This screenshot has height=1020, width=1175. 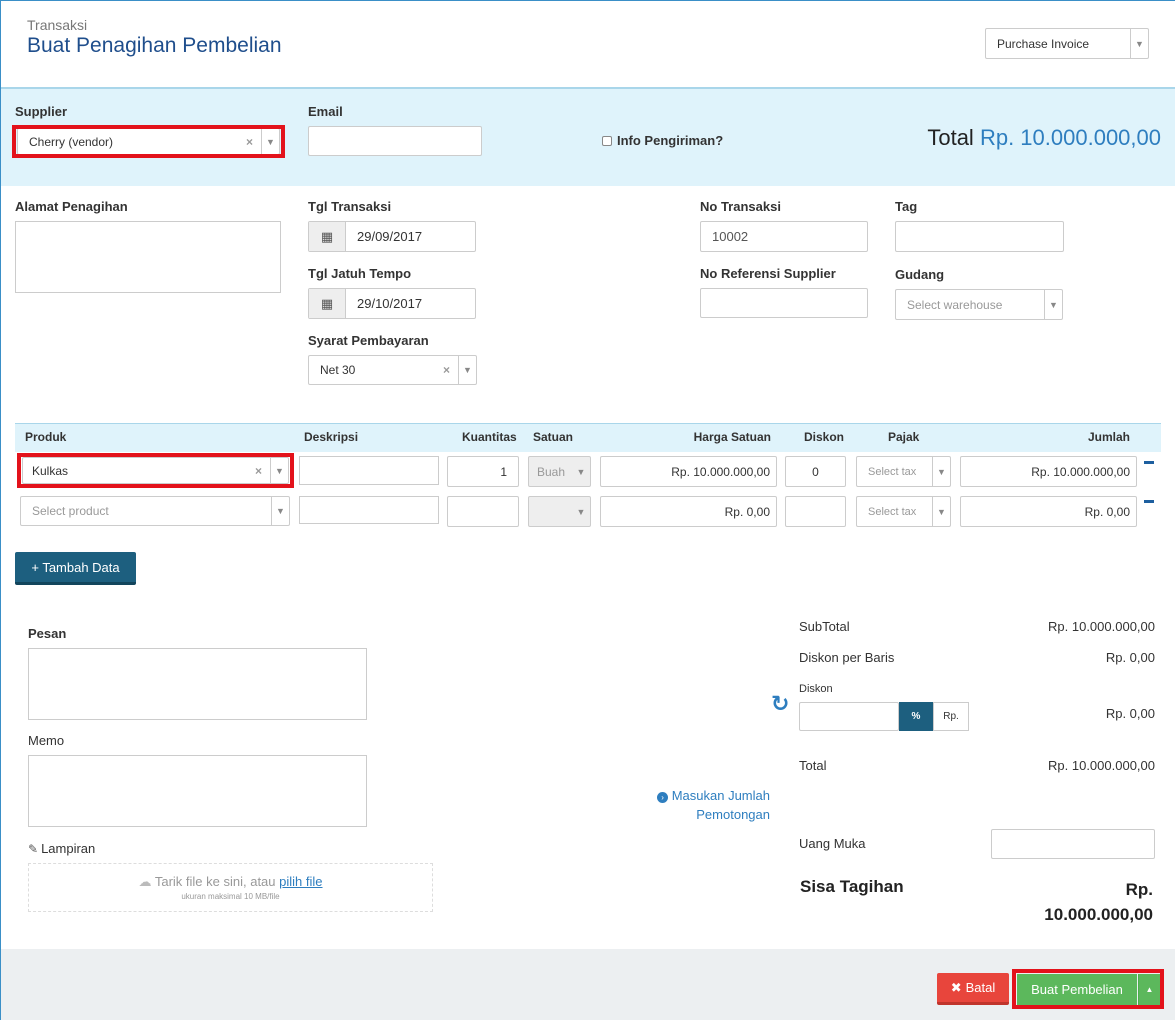 What do you see at coordinates (331, 437) in the screenshot?
I see `col-description: Deskripsi` at bounding box center [331, 437].